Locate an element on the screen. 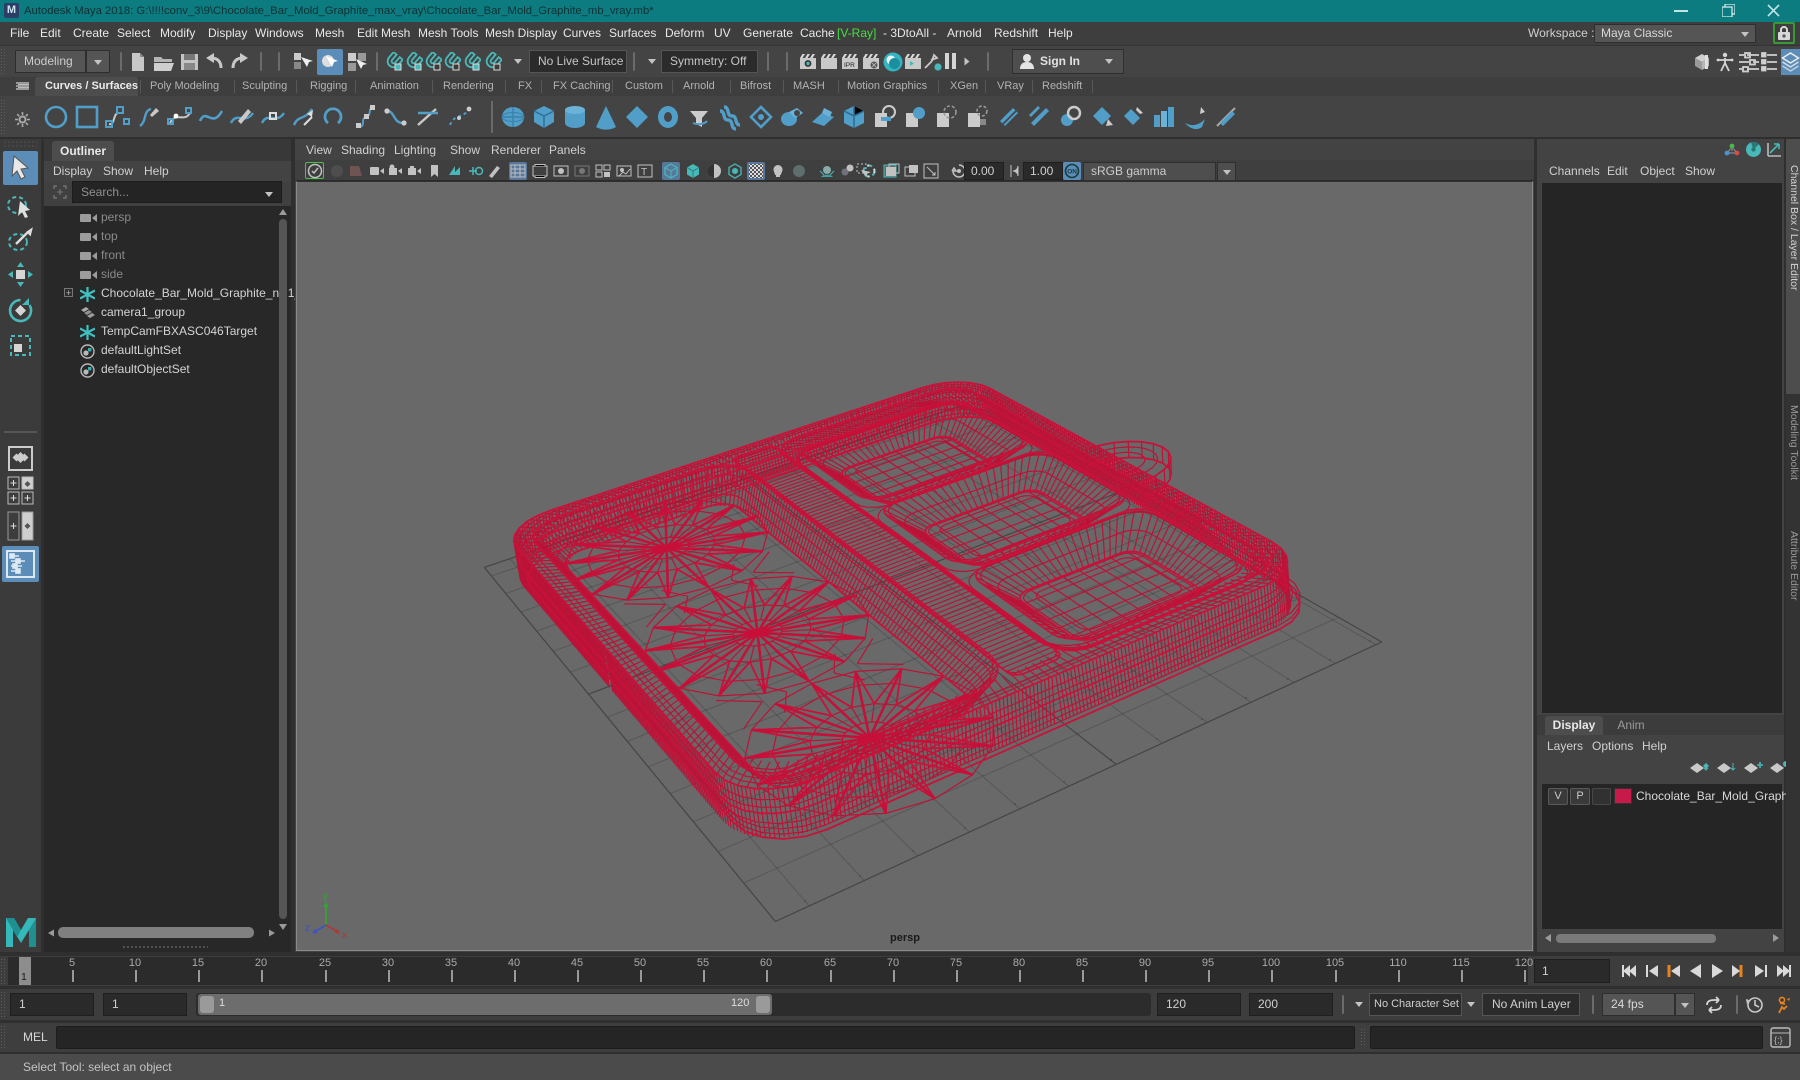 This screenshot has width=1800, height=1080. svg-text: ON is located at coordinates (1072, 172).